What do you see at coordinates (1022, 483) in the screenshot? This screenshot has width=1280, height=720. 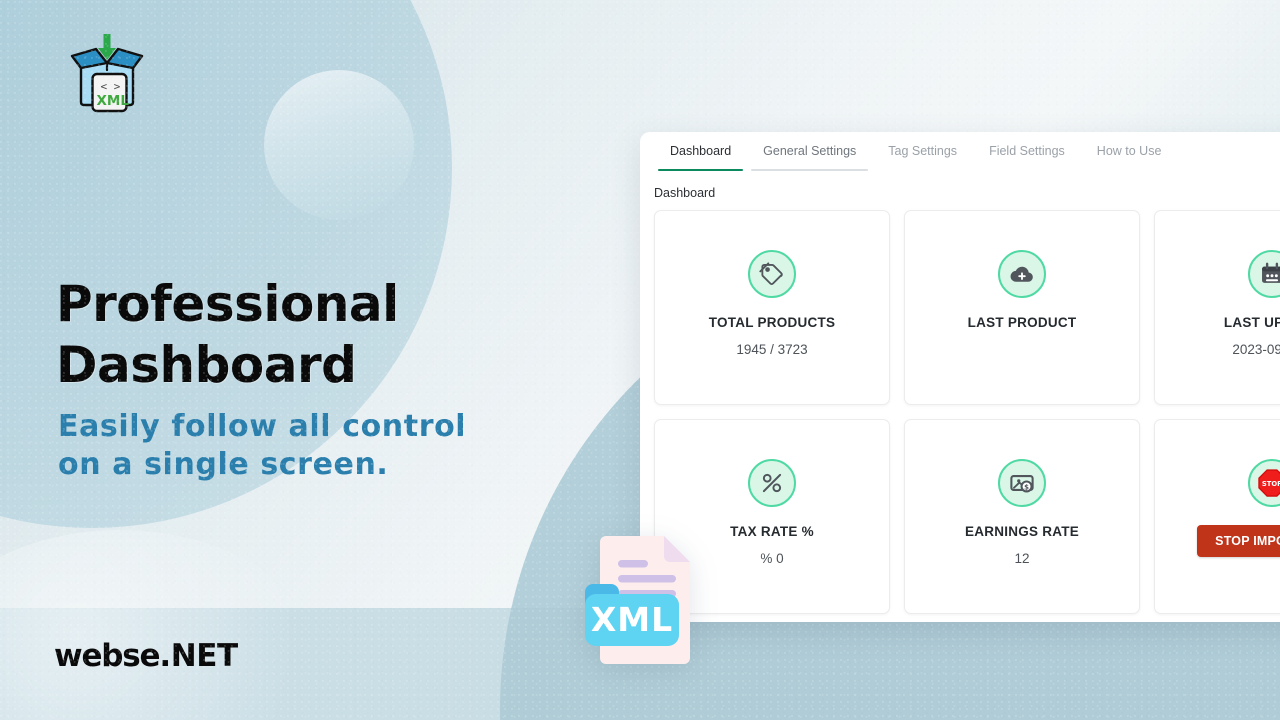 I see `money-dollar-icon: $` at bounding box center [1022, 483].